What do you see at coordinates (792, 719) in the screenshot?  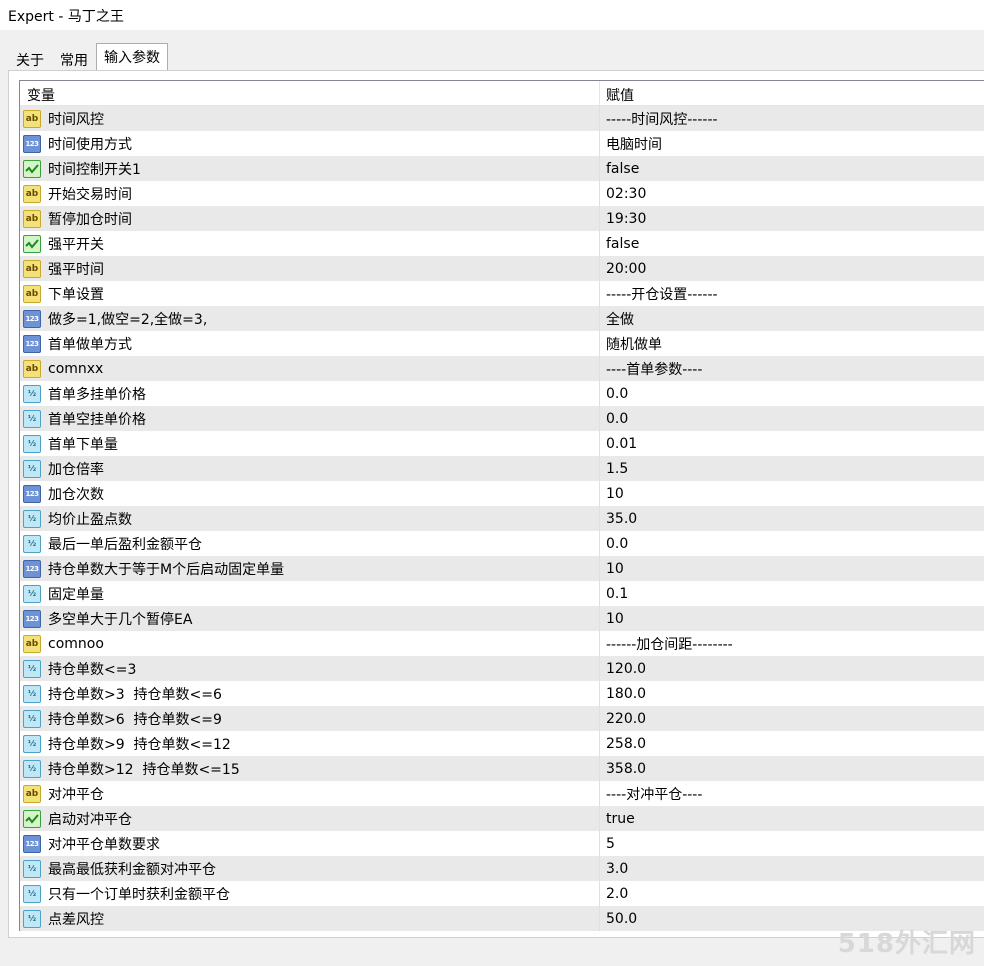 I see `value-cell: 220.0` at bounding box center [792, 719].